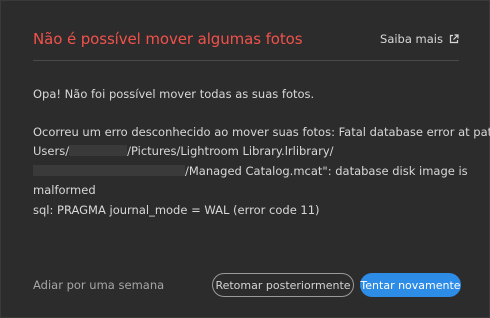  I want to click on postpone-week-button: Adiar por uma semana, so click(98, 285).